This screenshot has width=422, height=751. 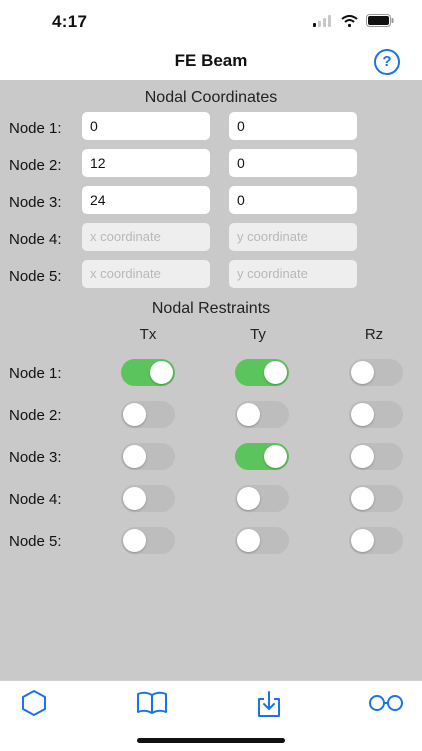 What do you see at coordinates (211, 740) in the screenshot?
I see `home-indicator` at bounding box center [211, 740].